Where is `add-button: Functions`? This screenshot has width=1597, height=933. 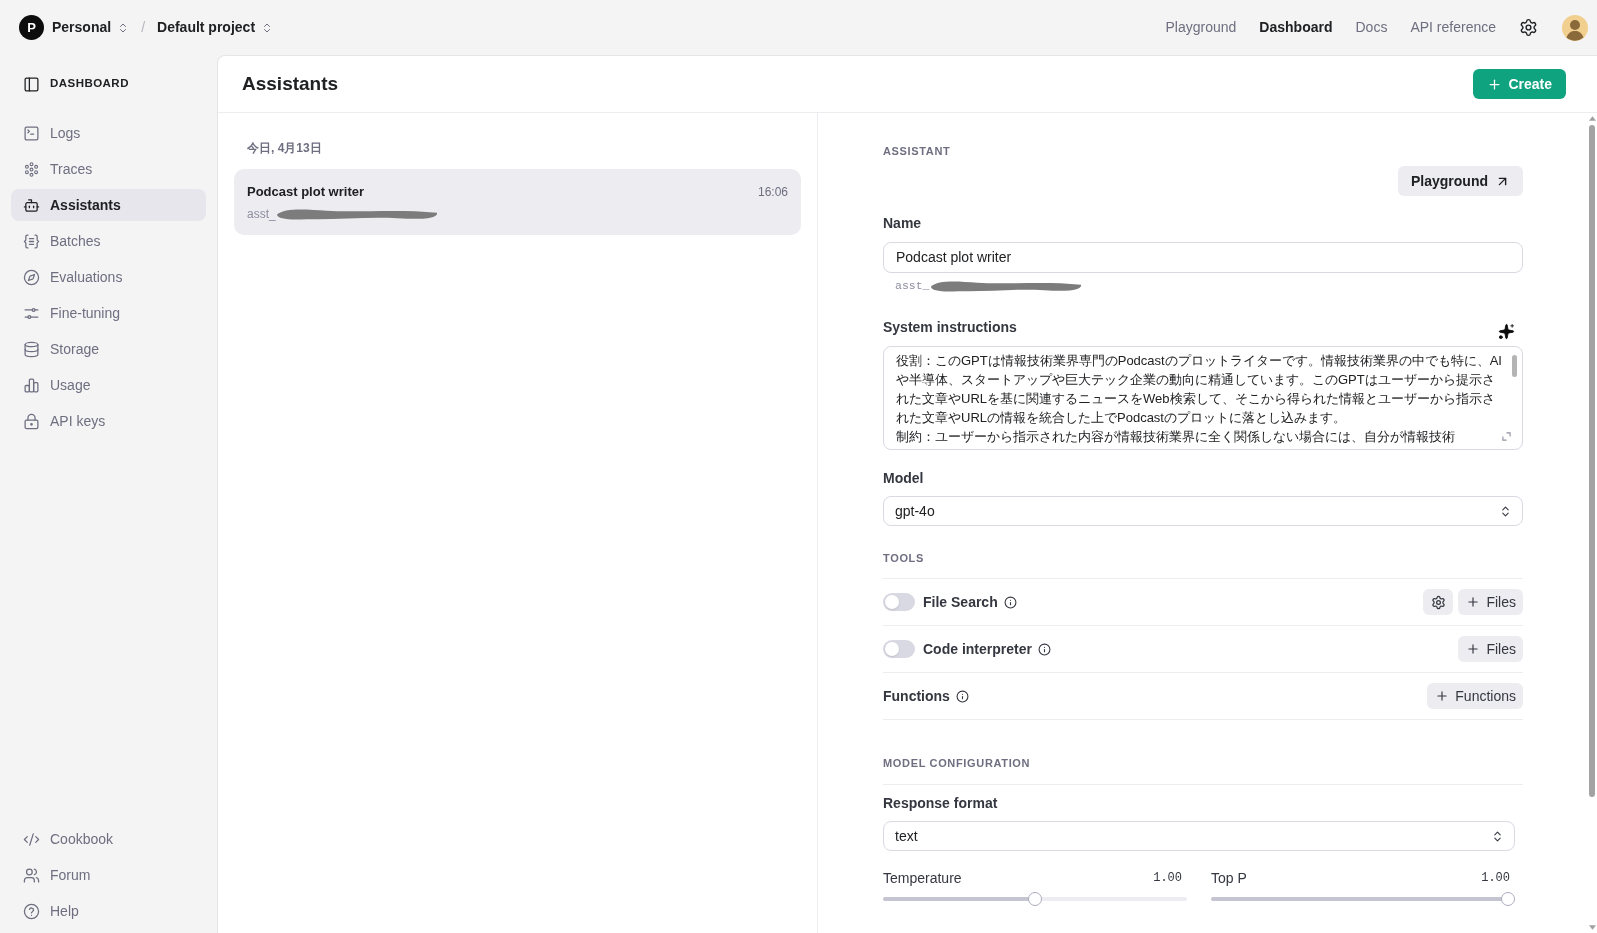
add-button: Functions is located at coordinates (1475, 696).